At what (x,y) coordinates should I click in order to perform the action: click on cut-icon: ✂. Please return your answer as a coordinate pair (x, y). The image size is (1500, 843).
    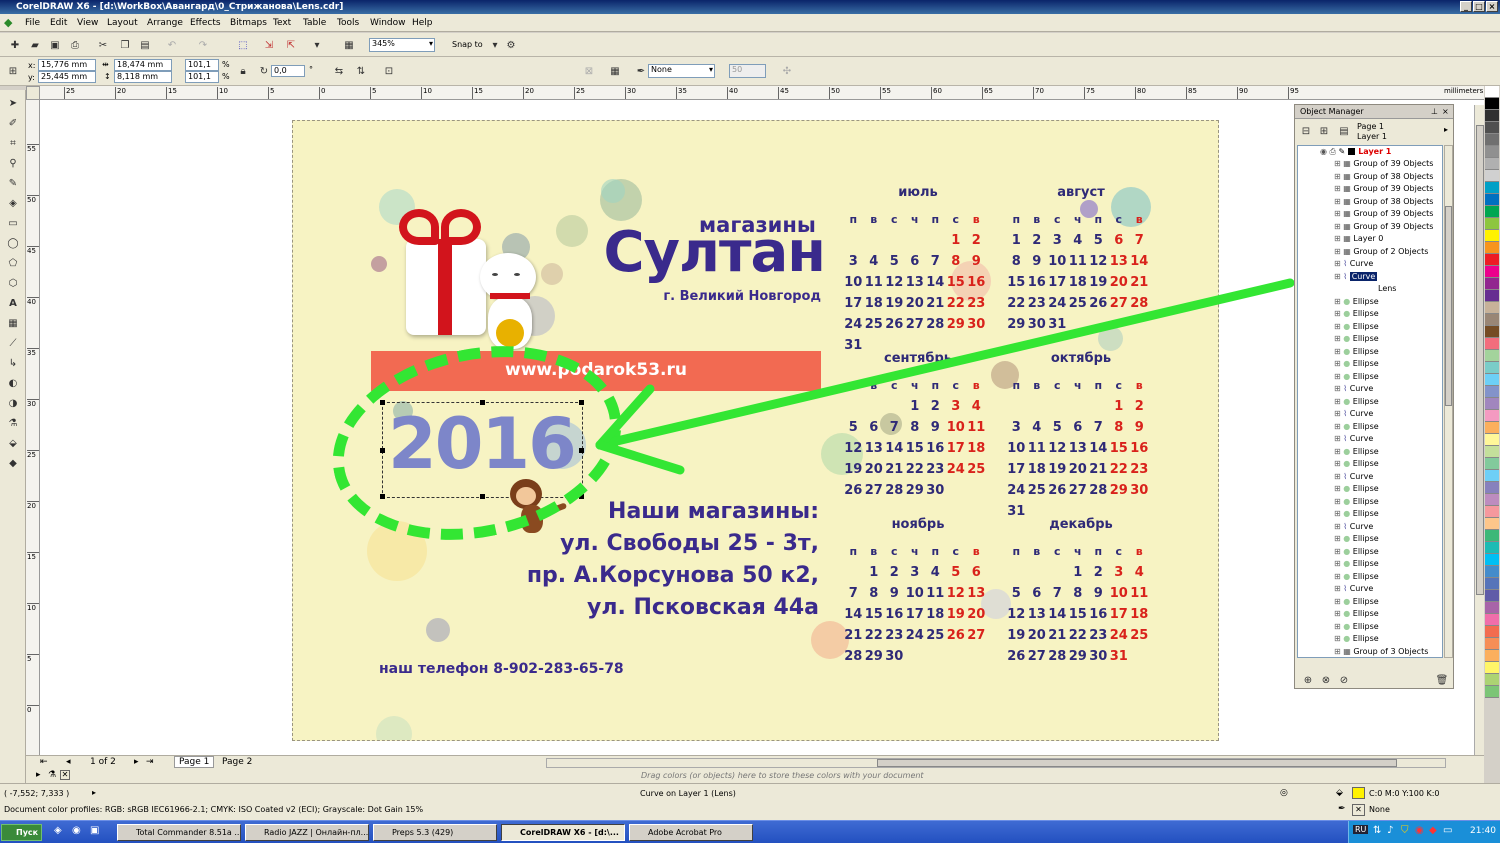
    Looking at the image, I should click on (103, 45).